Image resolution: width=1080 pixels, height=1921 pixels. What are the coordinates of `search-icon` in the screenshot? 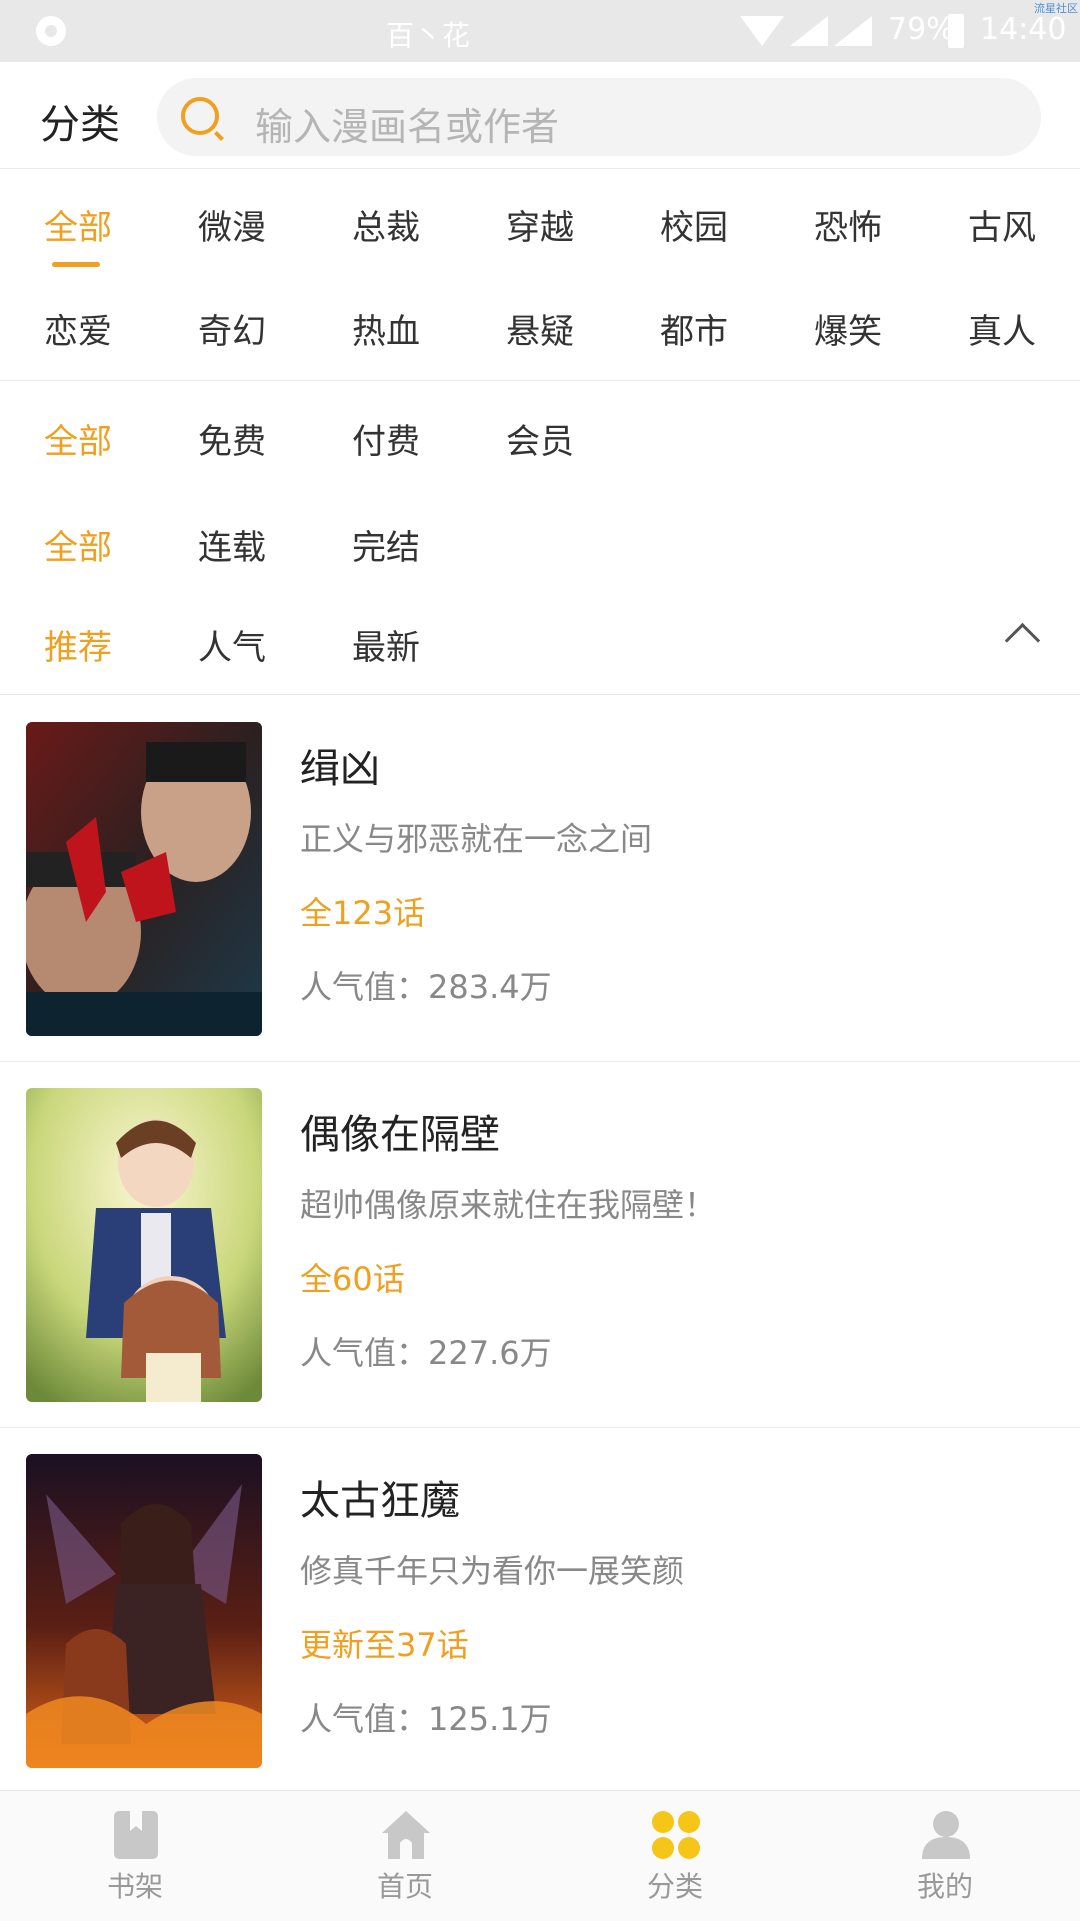 It's located at (200, 116).